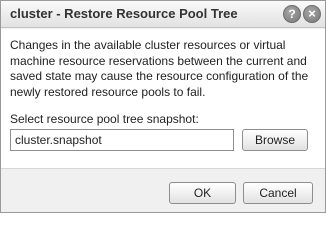  I want to click on browse-button: Browse, so click(275, 140).